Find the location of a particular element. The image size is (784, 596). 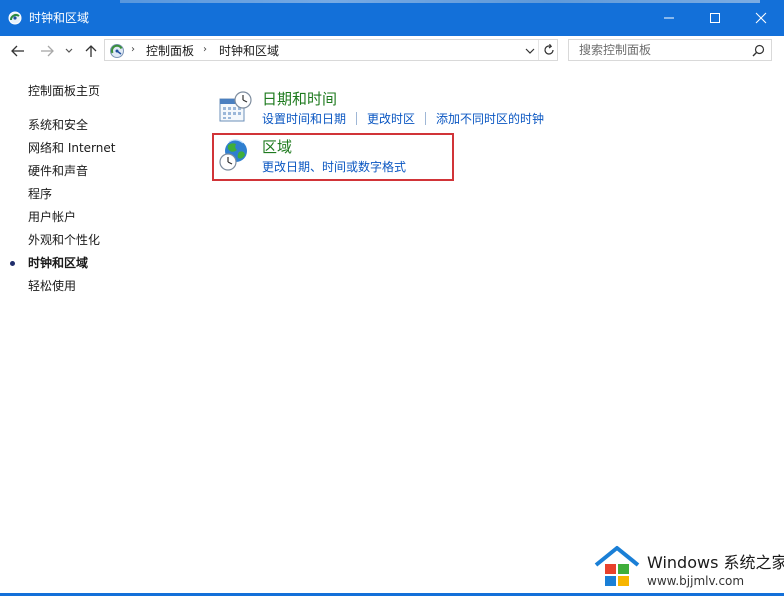

watermark-url: www.bjjmlv.com is located at coordinates (696, 581).